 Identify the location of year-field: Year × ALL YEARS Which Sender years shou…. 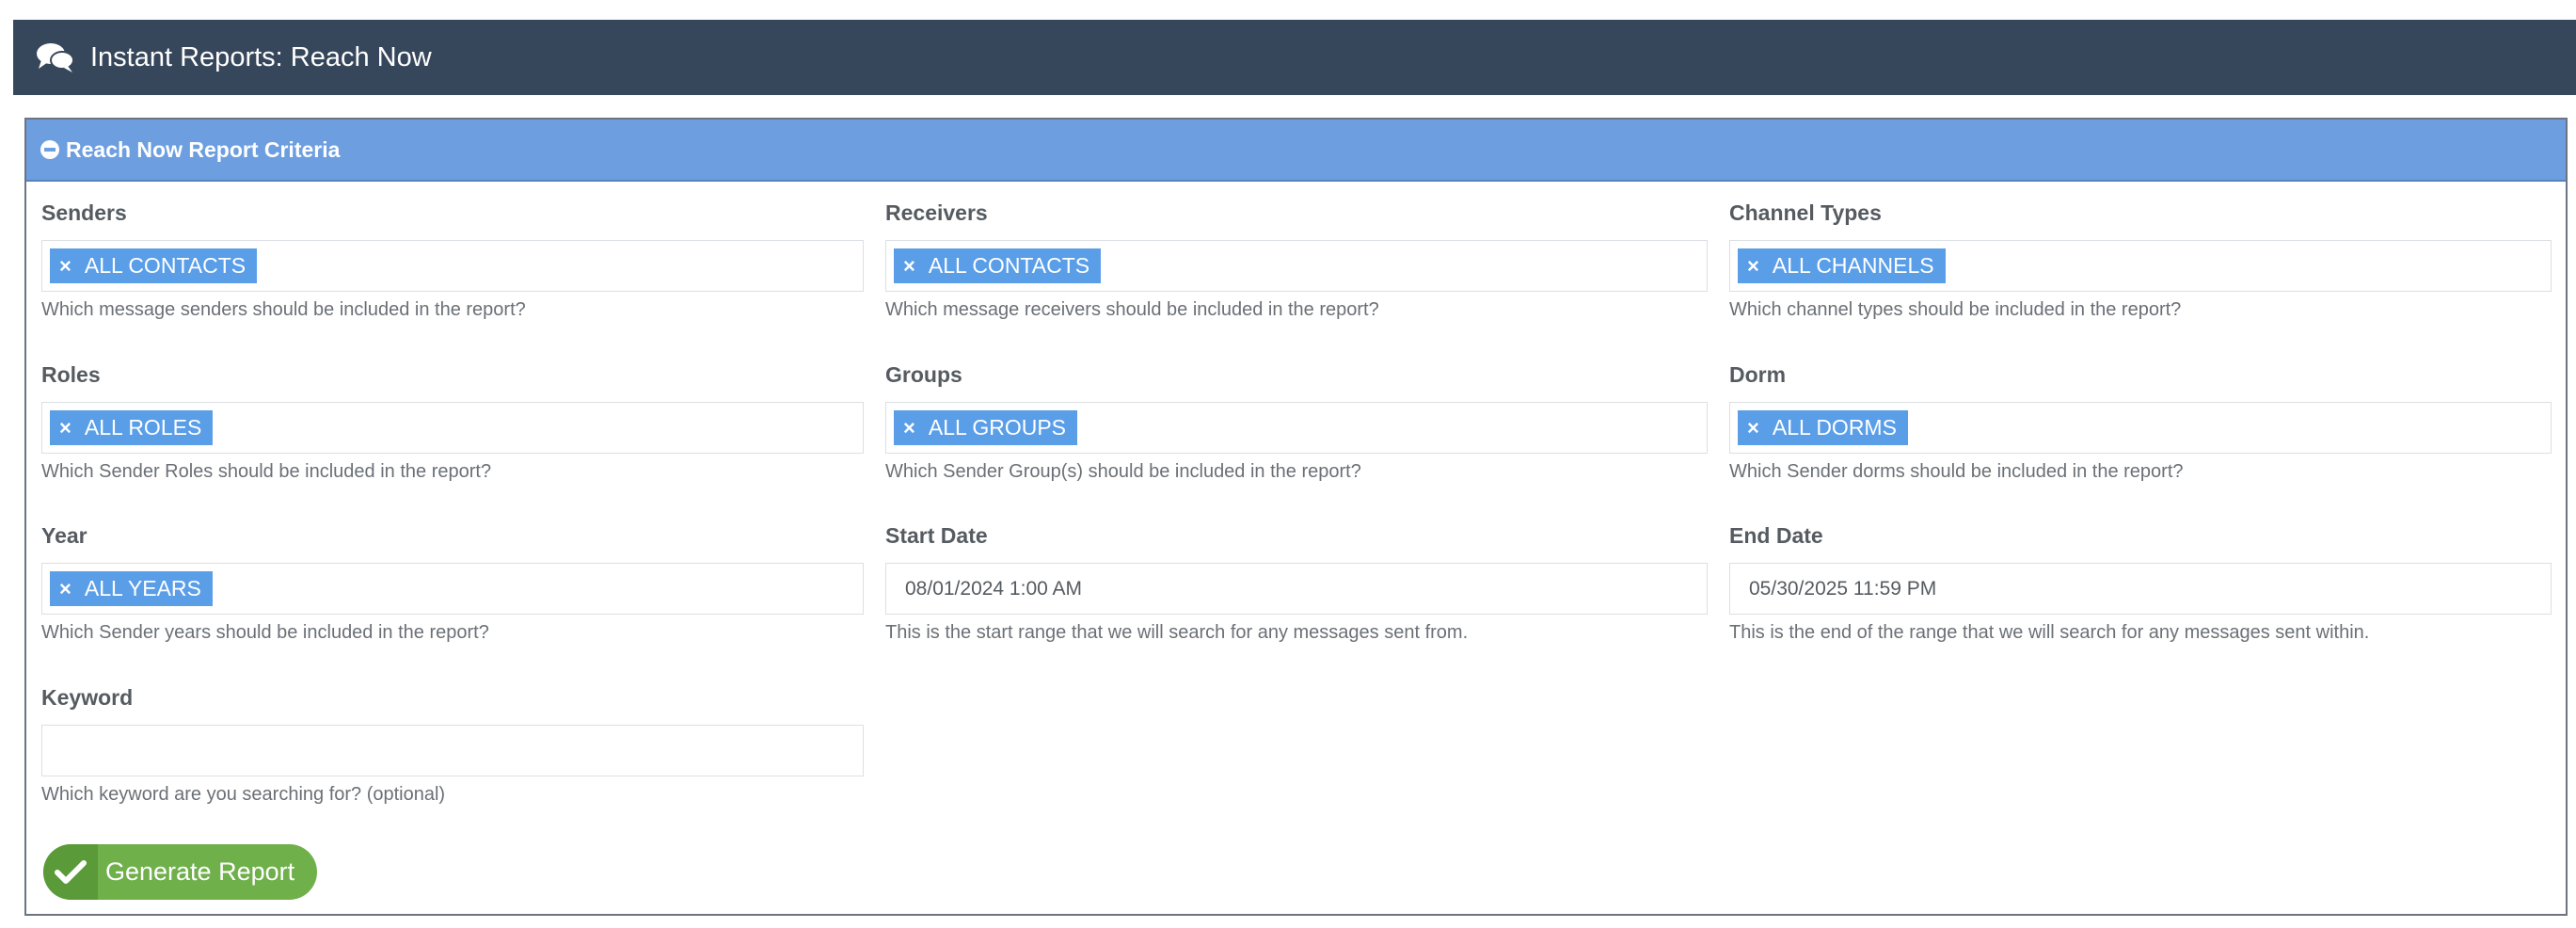
(453, 582).